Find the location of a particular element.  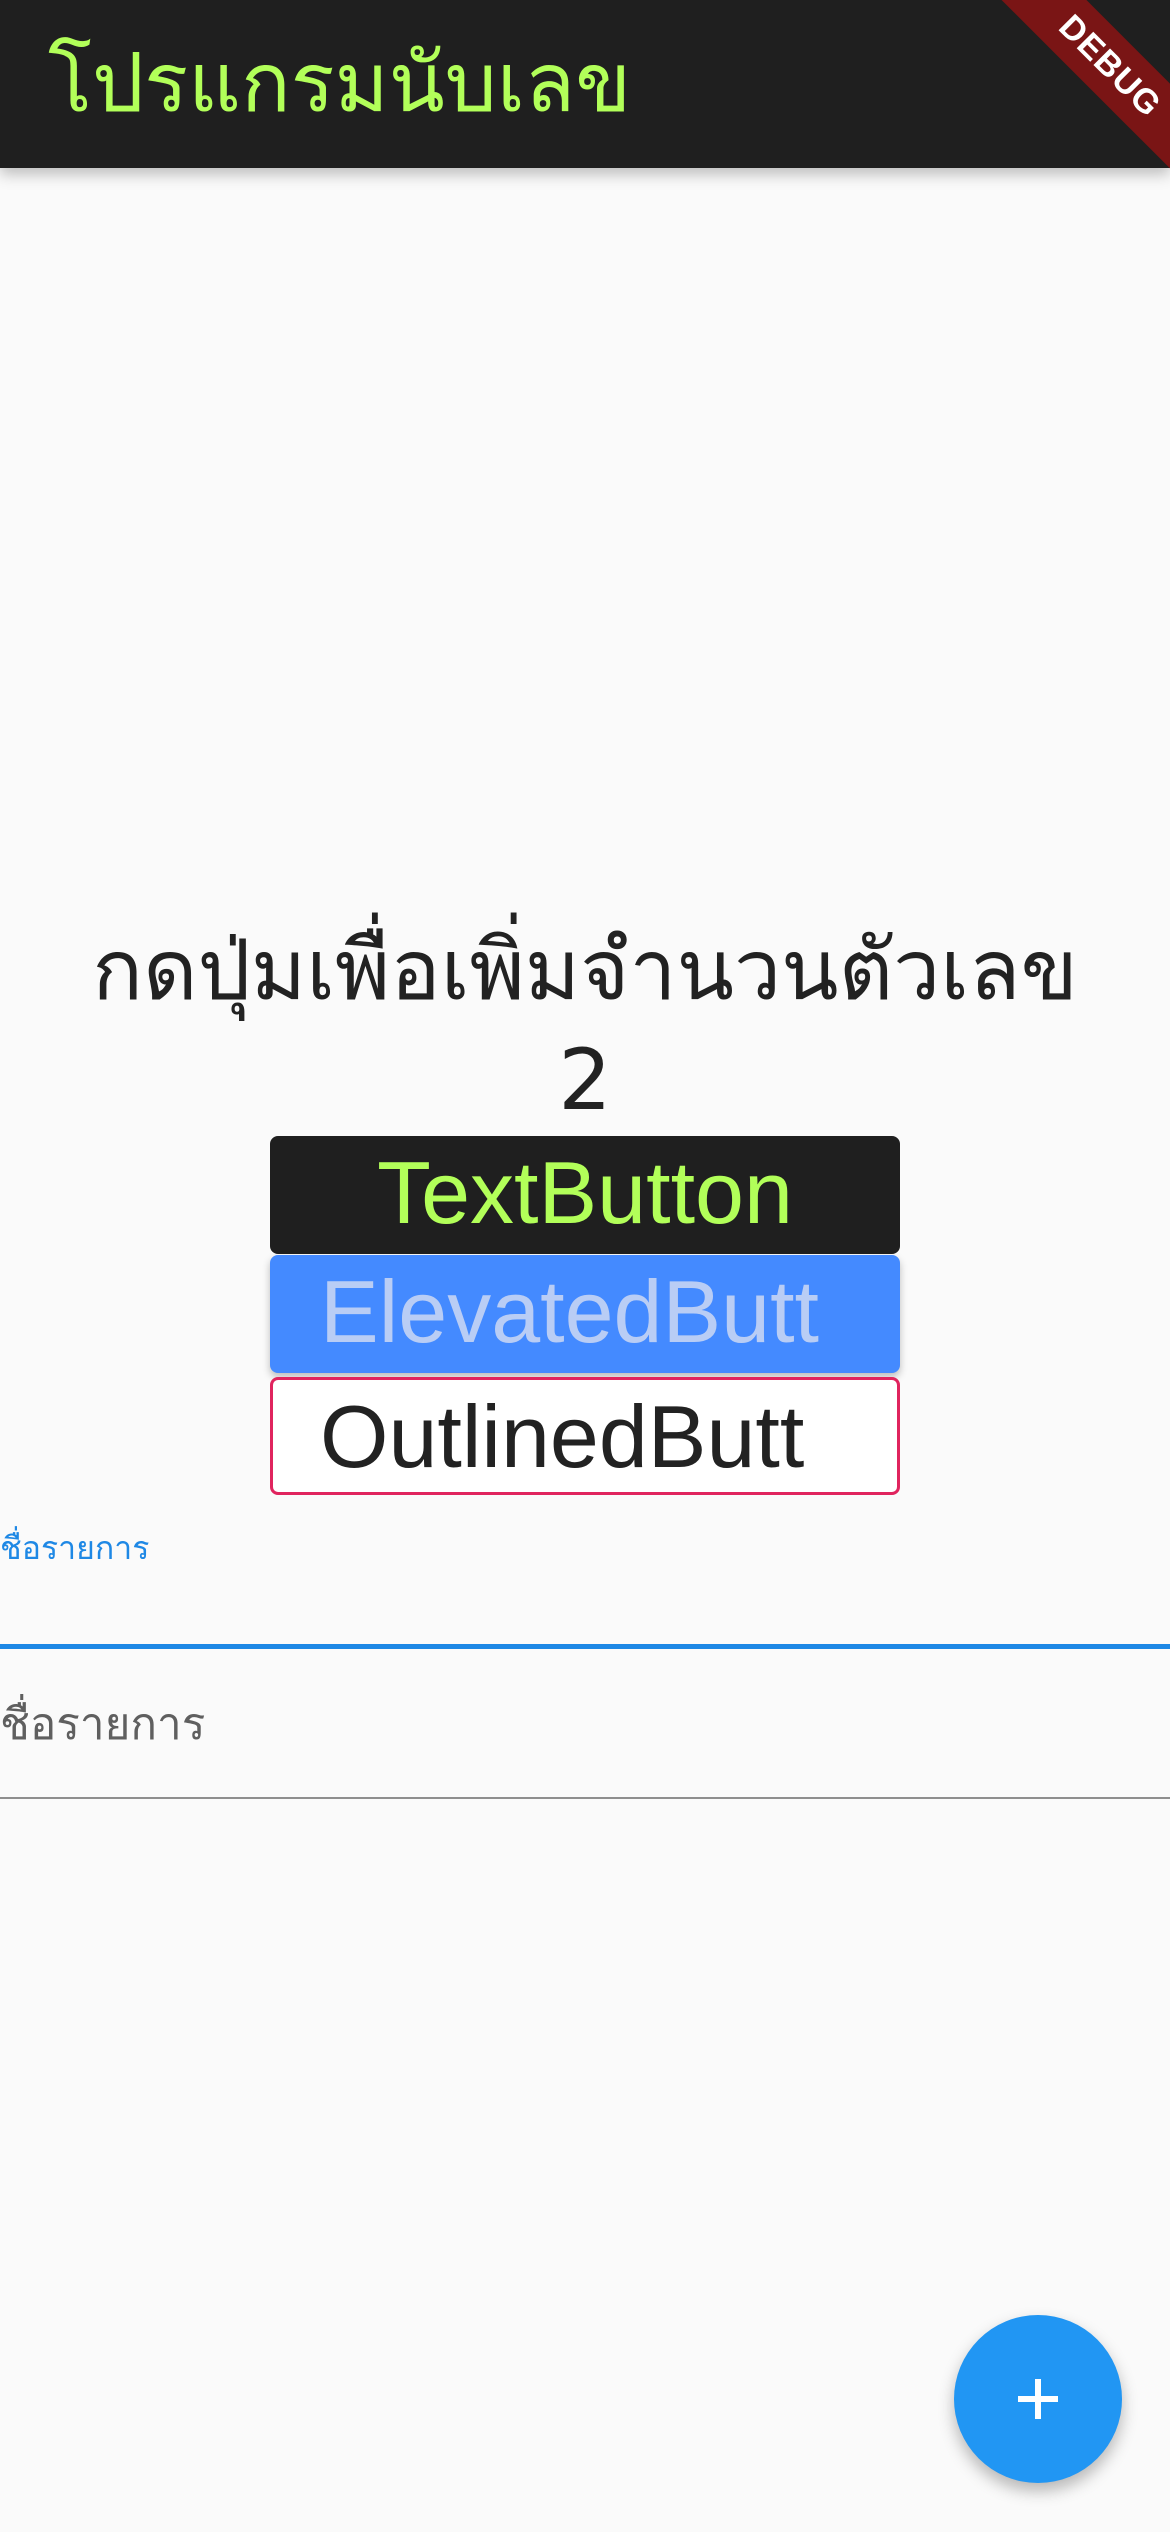

outlined-button: OutlinedButt is located at coordinates (585, 1436).